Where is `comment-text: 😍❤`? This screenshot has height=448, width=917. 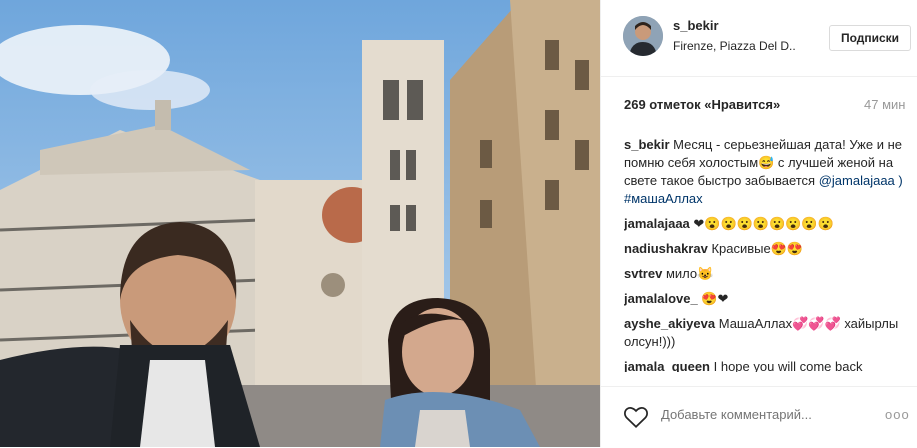 comment-text: 😍❤ is located at coordinates (715, 298).